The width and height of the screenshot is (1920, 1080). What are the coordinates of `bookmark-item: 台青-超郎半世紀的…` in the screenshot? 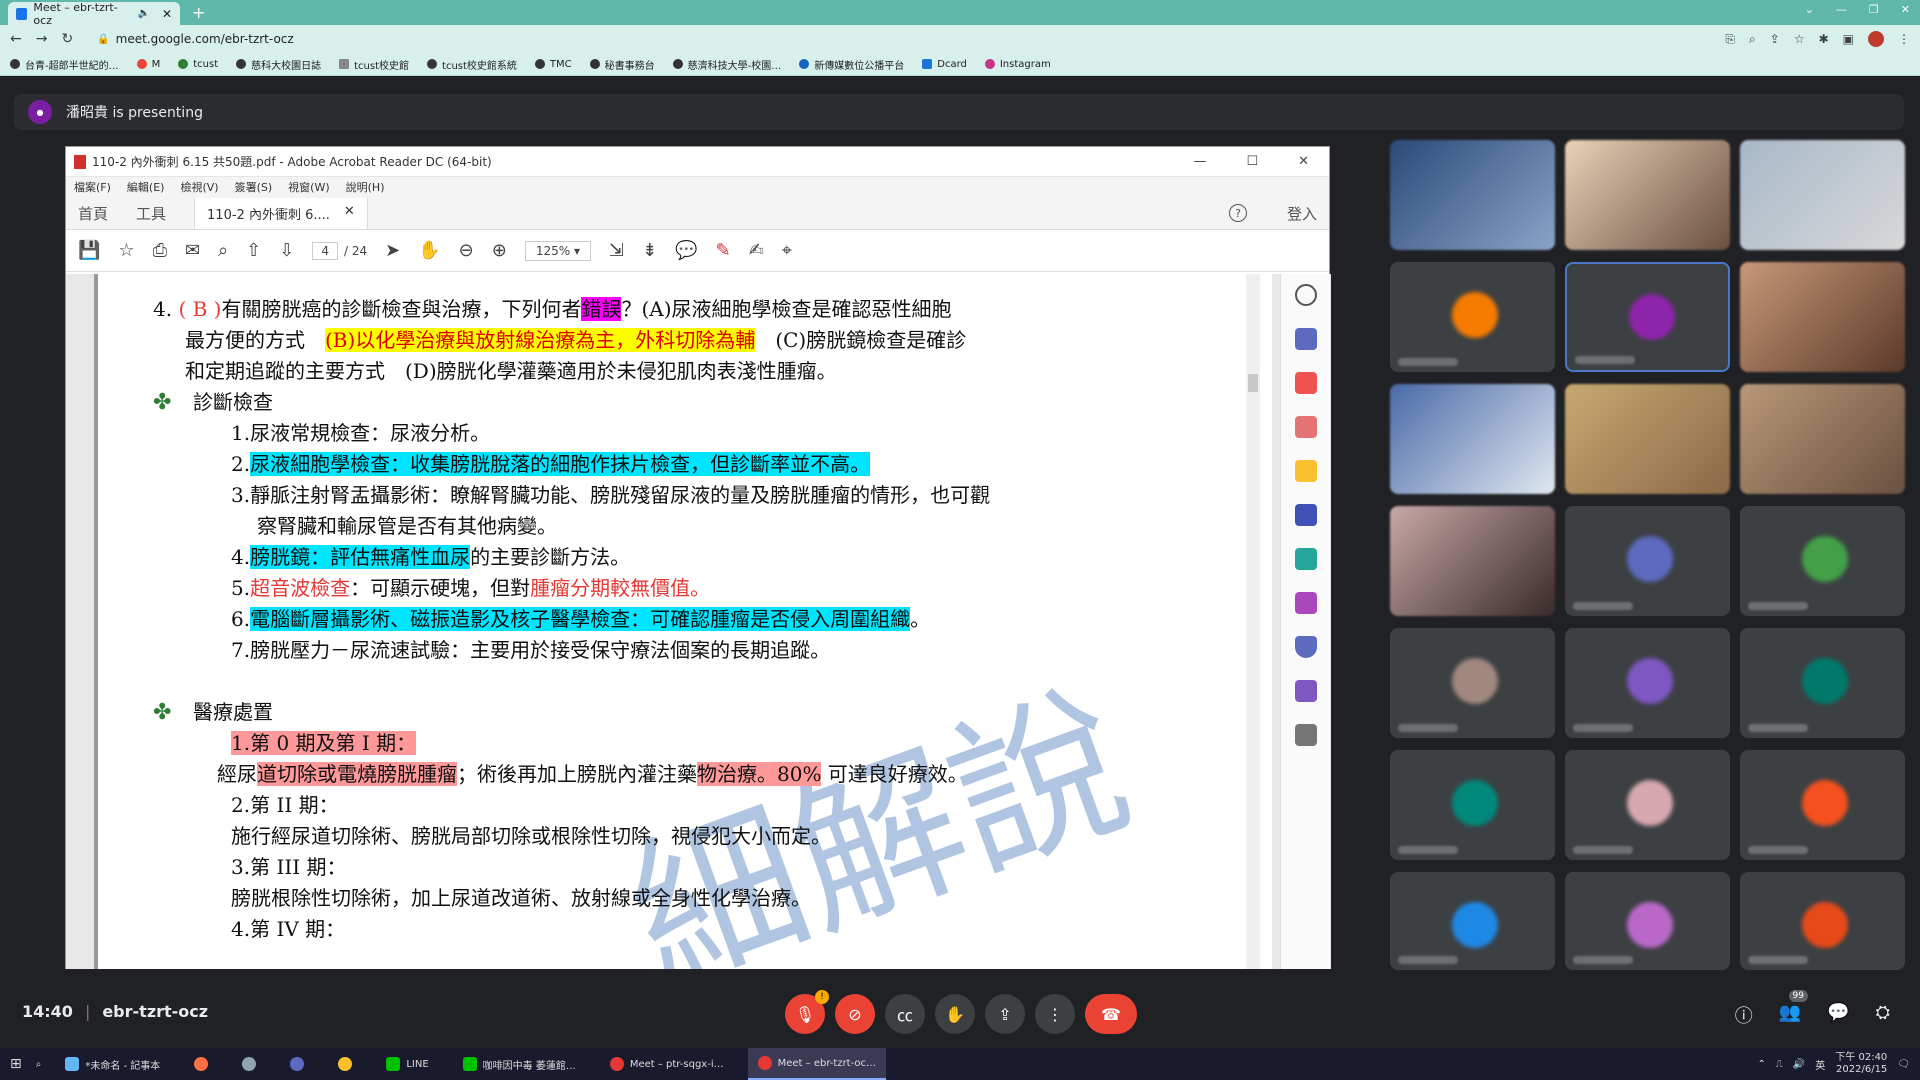 It's located at (64, 64).